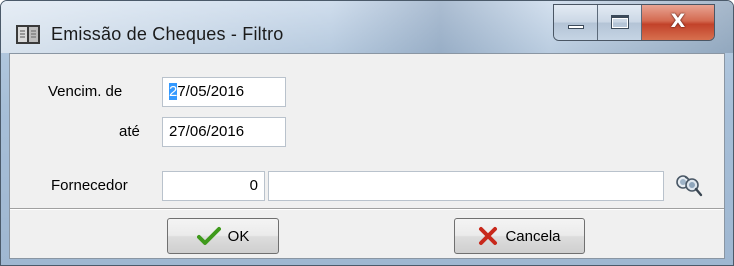 This screenshot has width=734, height=266. What do you see at coordinates (533, 236) in the screenshot?
I see `cancel-button-label: Cancela` at bounding box center [533, 236].